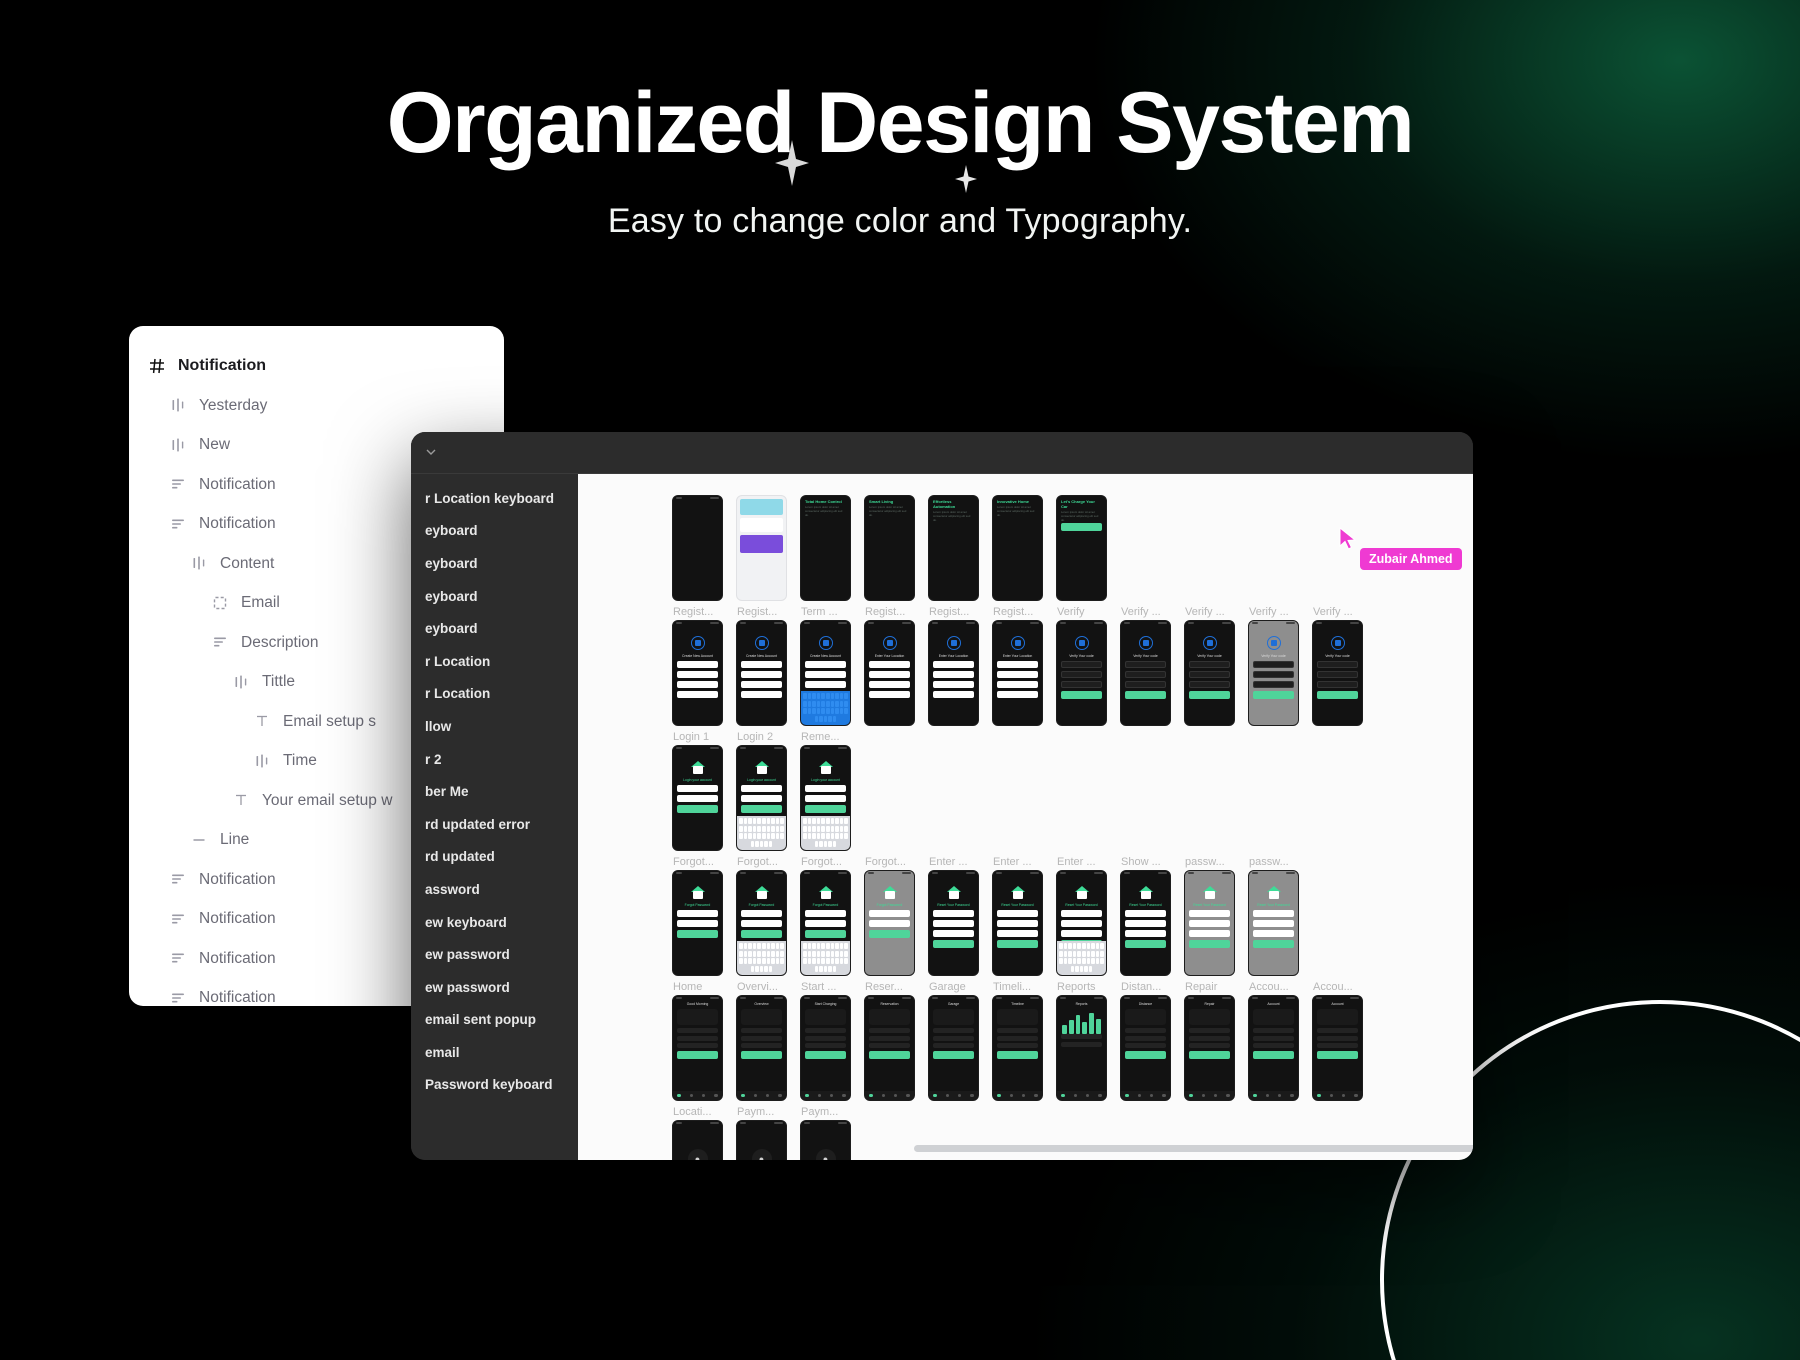  Describe the element at coordinates (1145, 673) in the screenshot. I see `phone-mockup: Verify Your code` at that location.